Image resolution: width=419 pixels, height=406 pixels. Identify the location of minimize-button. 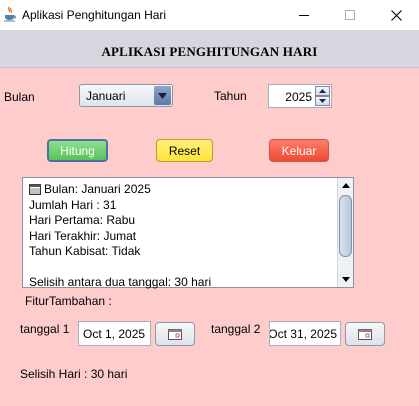
(304, 15).